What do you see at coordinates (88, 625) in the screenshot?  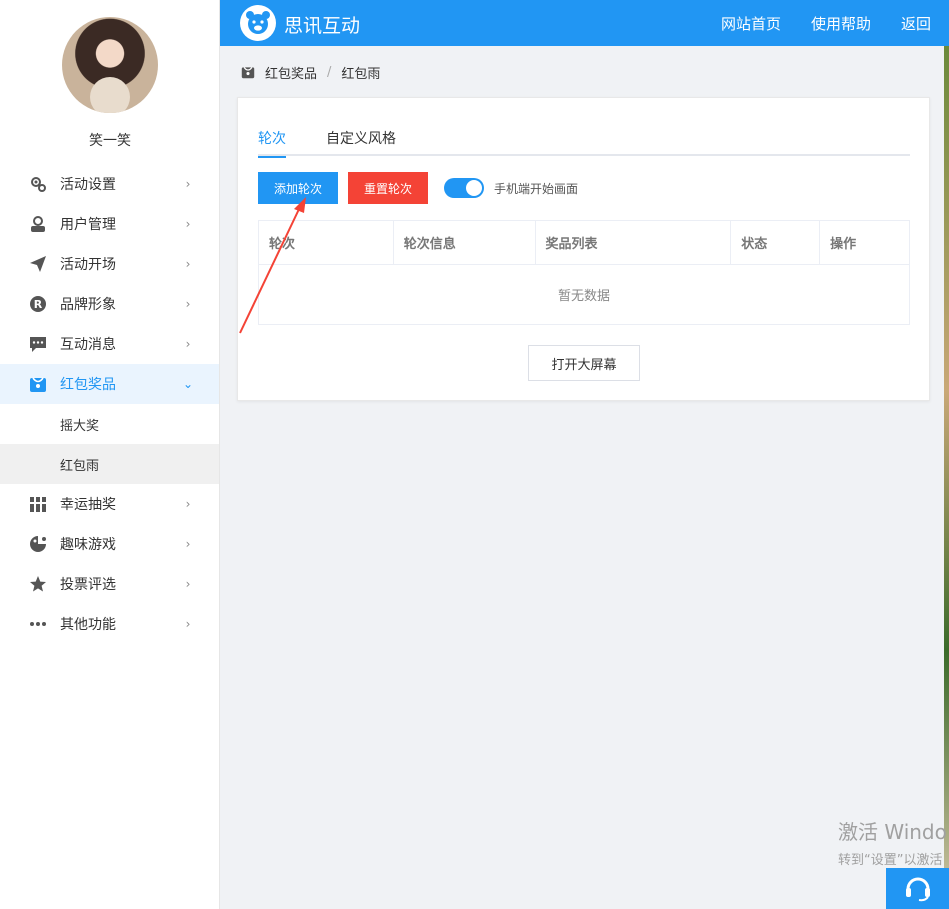 I see `sidebar-item-label: 其他功能` at bounding box center [88, 625].